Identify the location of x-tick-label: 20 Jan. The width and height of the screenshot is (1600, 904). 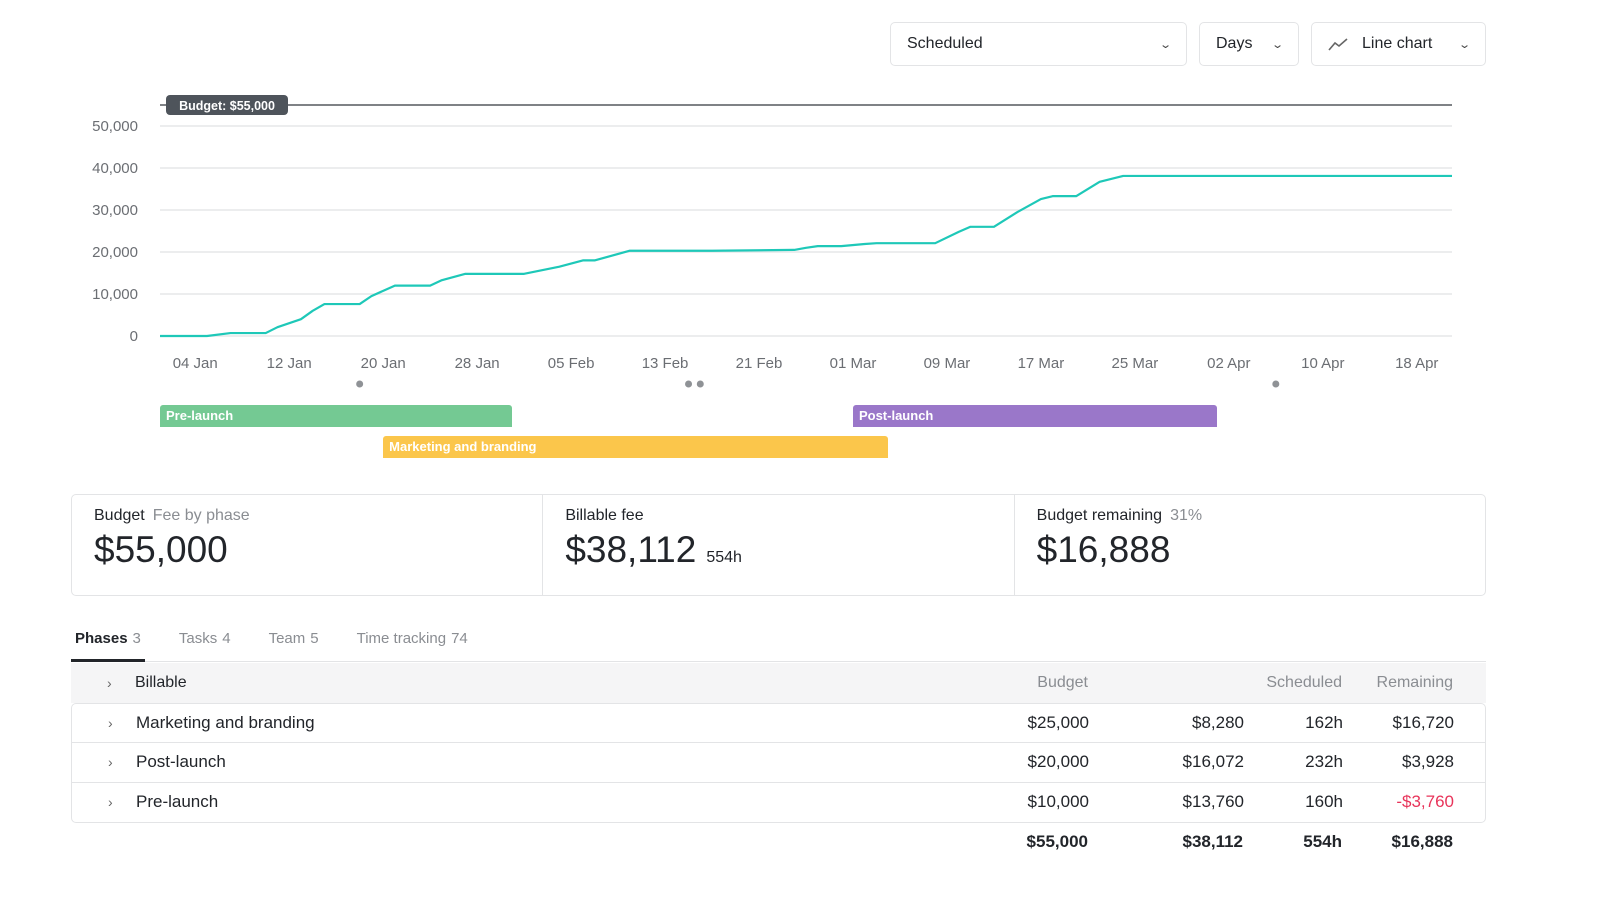
(383, 363).